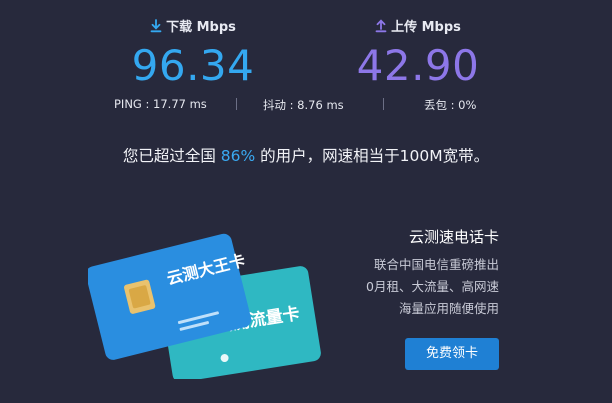 This screenshot has width=612, height=403. Describe the element at coordinates (171, 156) in the screenshot. I see `summary-prefix: 您已超过全国` at that location.